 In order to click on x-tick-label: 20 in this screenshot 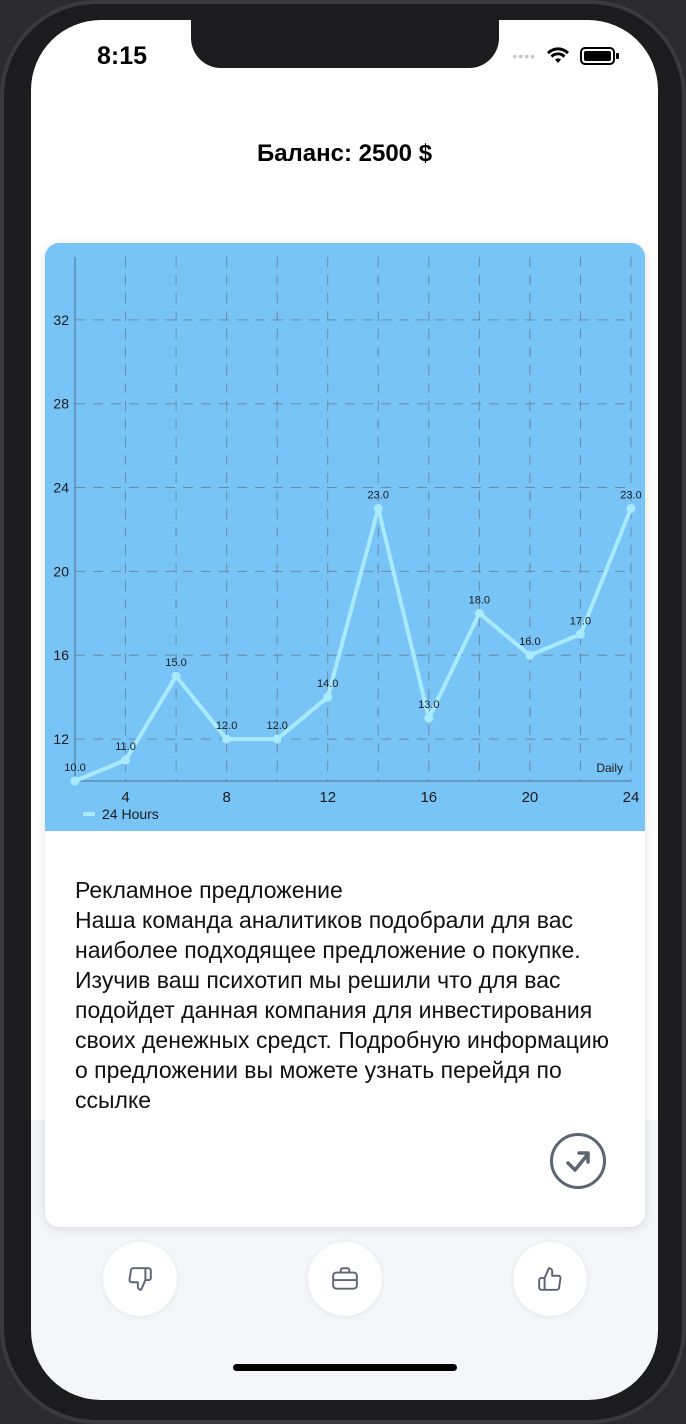, I will do `click(530, 797)`.